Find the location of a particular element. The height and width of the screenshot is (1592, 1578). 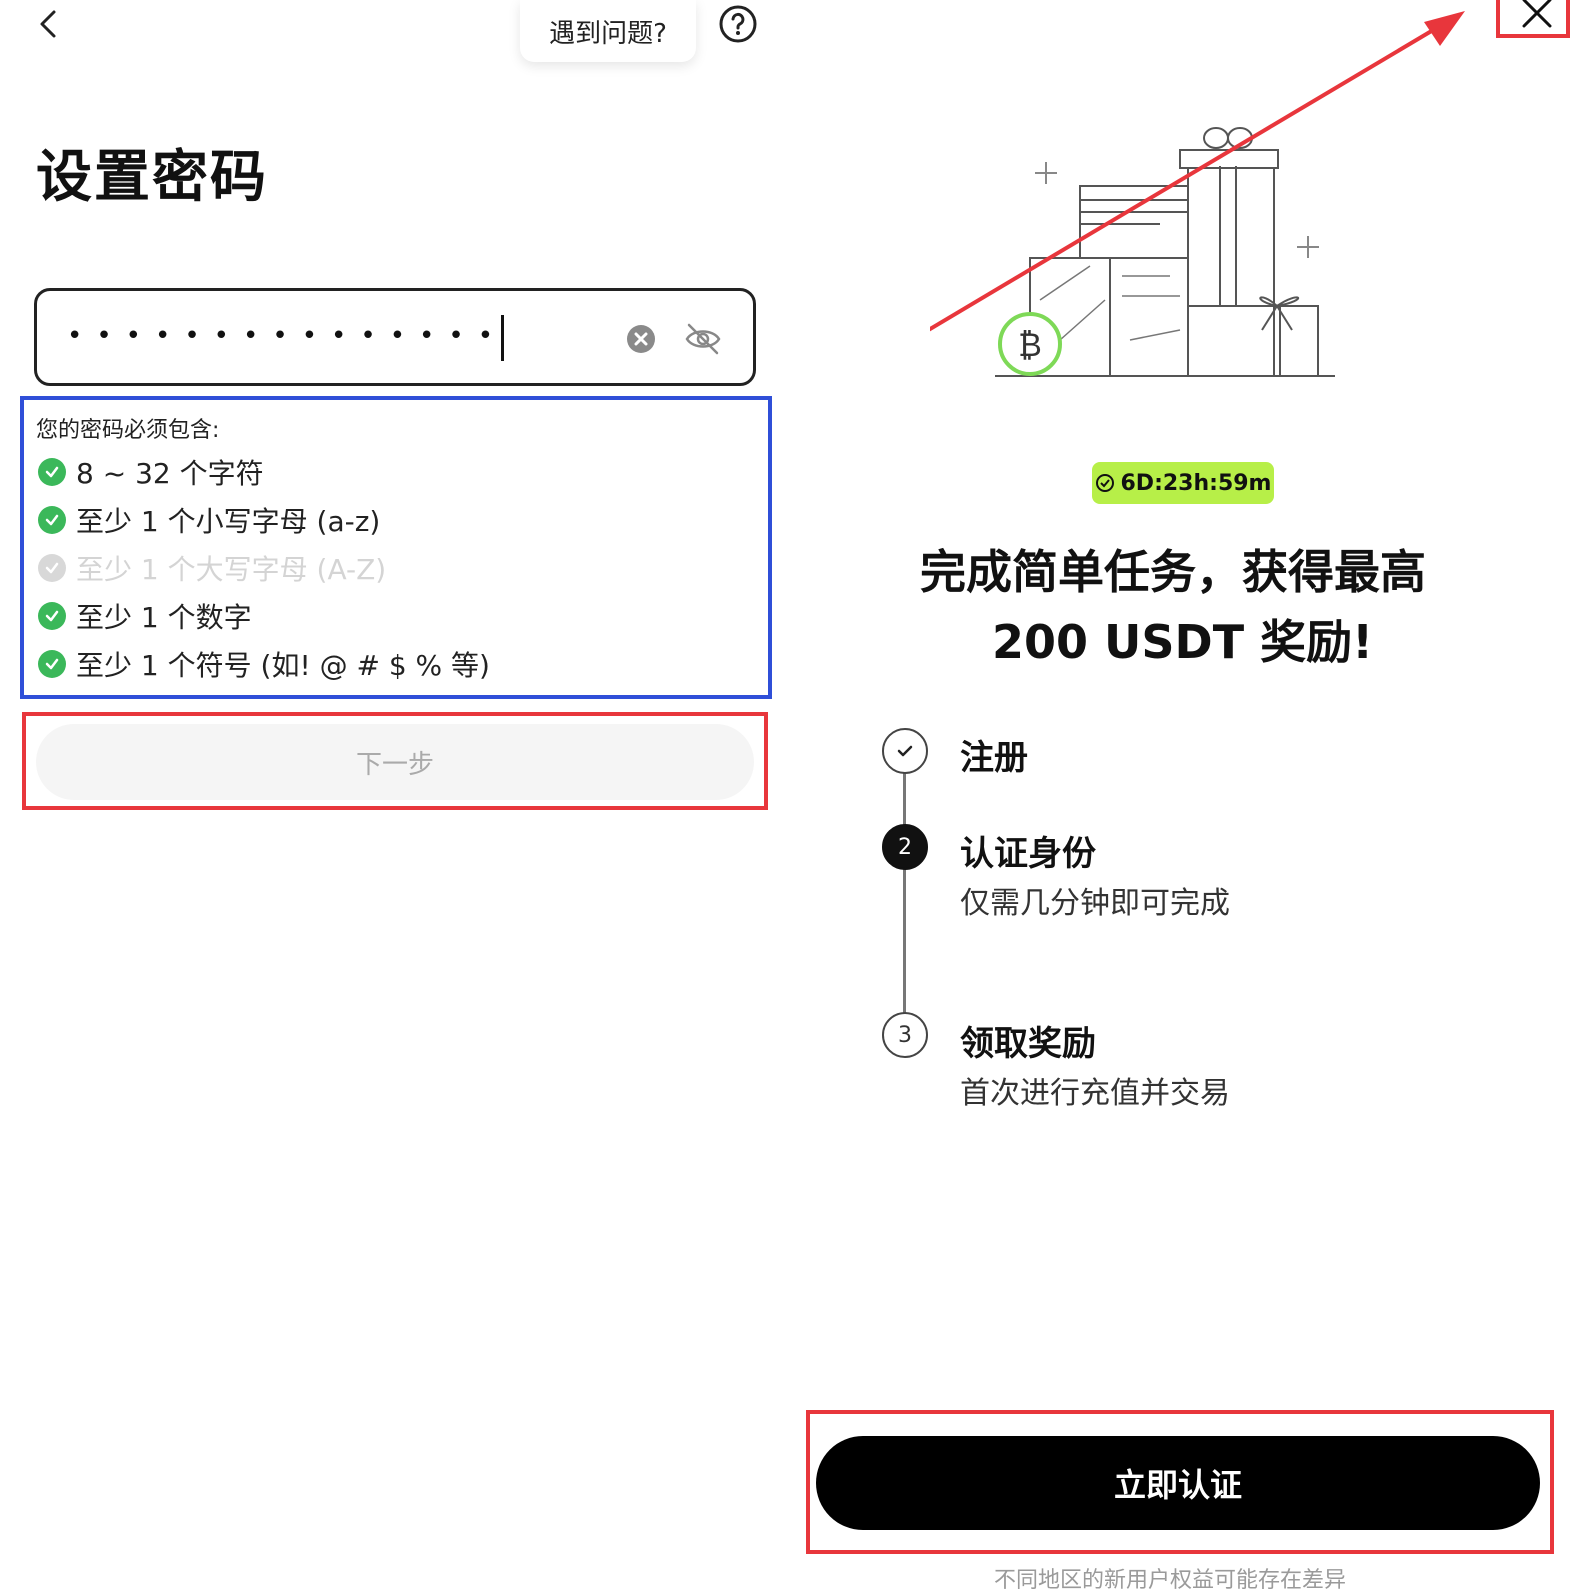

text-caret is located at coordinates (502, 338).